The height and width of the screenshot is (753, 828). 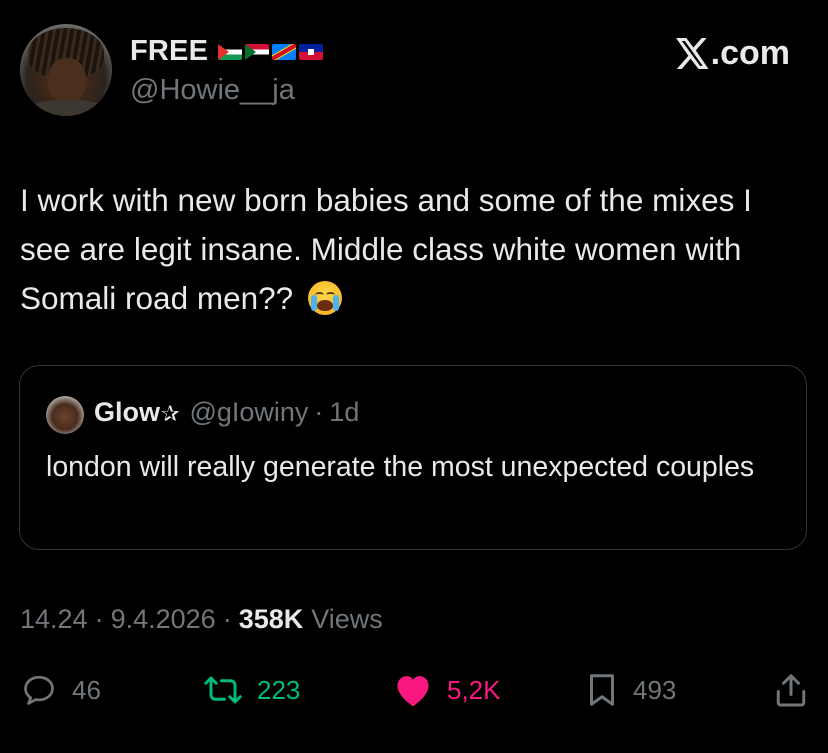 I want to click on quoted-display-name: Glow, so click(x=127, y=412).